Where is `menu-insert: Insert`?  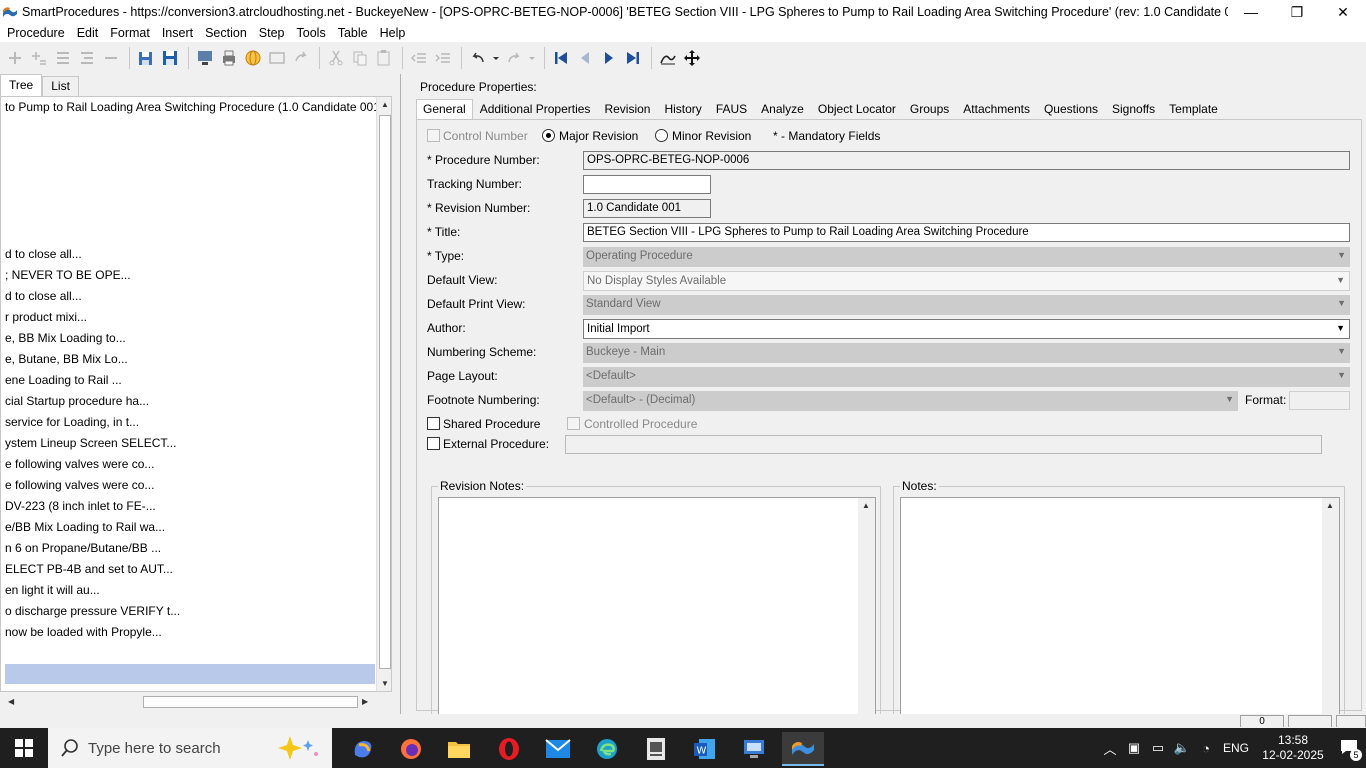 menu-insert: Insert is located at coordinates (176, 33).